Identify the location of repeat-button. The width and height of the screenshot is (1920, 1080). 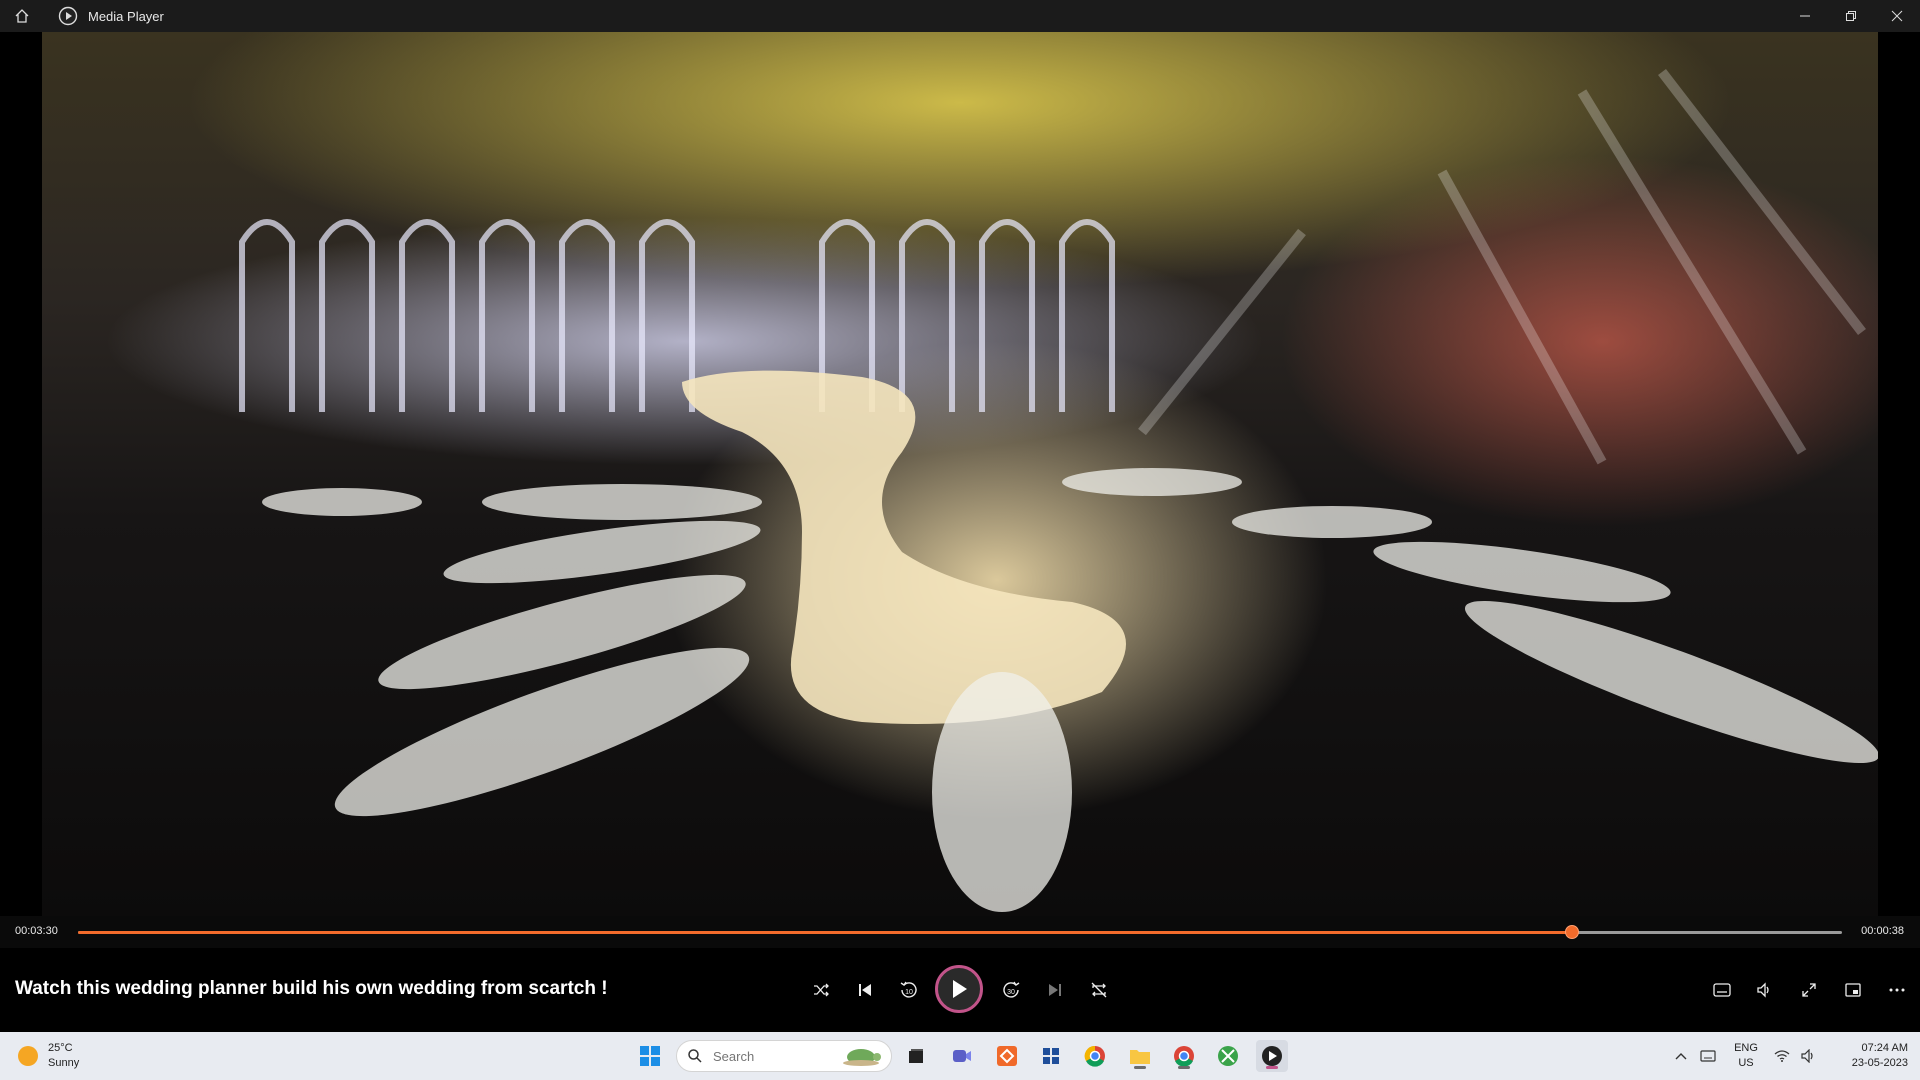
(1099, 990).